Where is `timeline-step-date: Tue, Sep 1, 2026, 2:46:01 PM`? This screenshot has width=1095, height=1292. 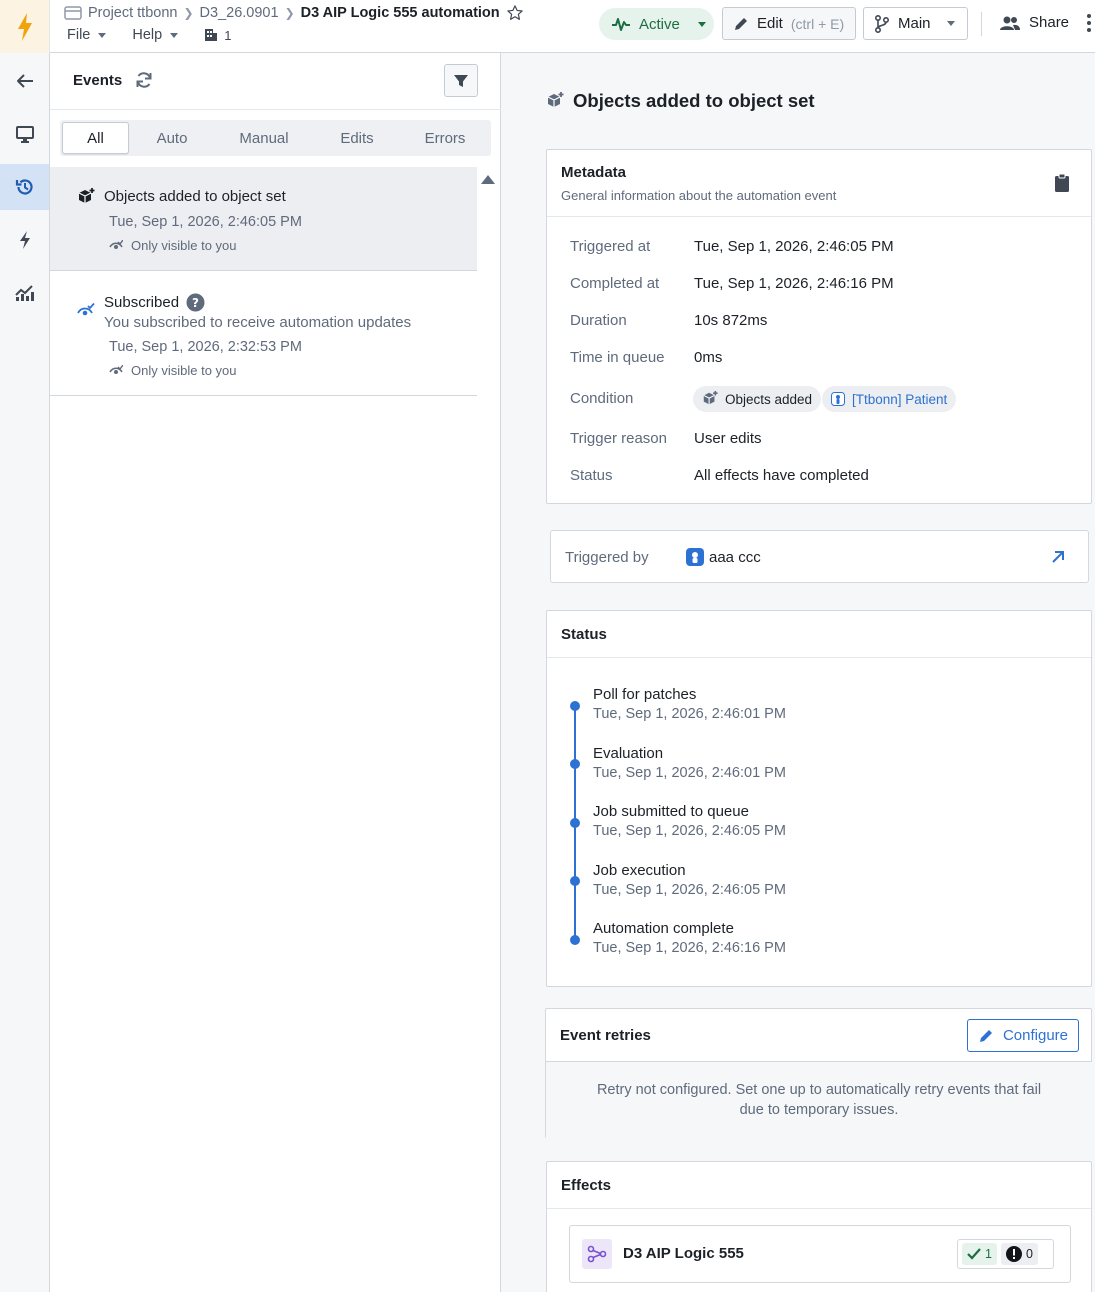
timeline-step-date: Tue, Sep 1, 2026, 2:46:01 PM is located at coordinates (689, 773).